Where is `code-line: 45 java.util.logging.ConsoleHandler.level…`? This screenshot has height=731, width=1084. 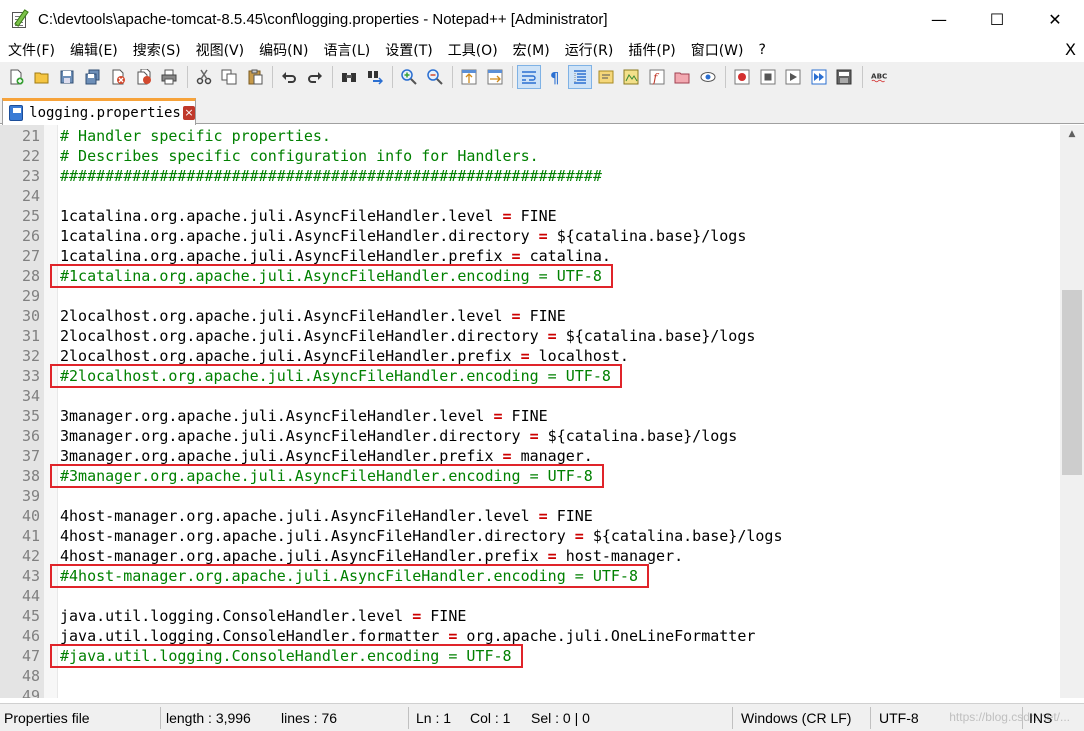
code-line: 45 java.util.logging.ConsoleHandler.level… is located at coordinates (530, 616).